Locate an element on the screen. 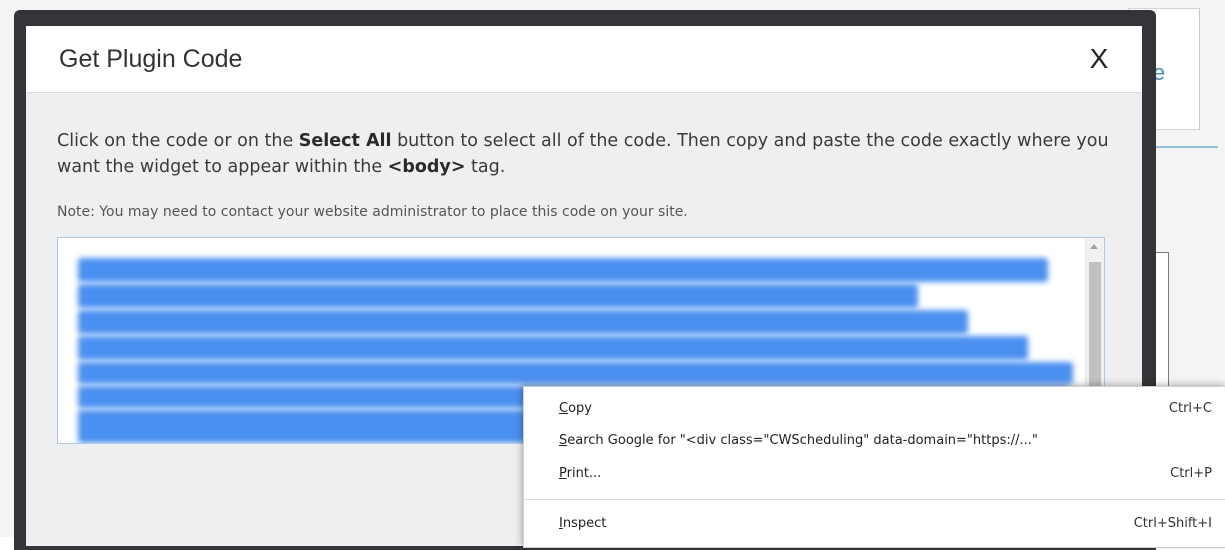  menu-item-label: Copy is located at coordinates (575, 408).